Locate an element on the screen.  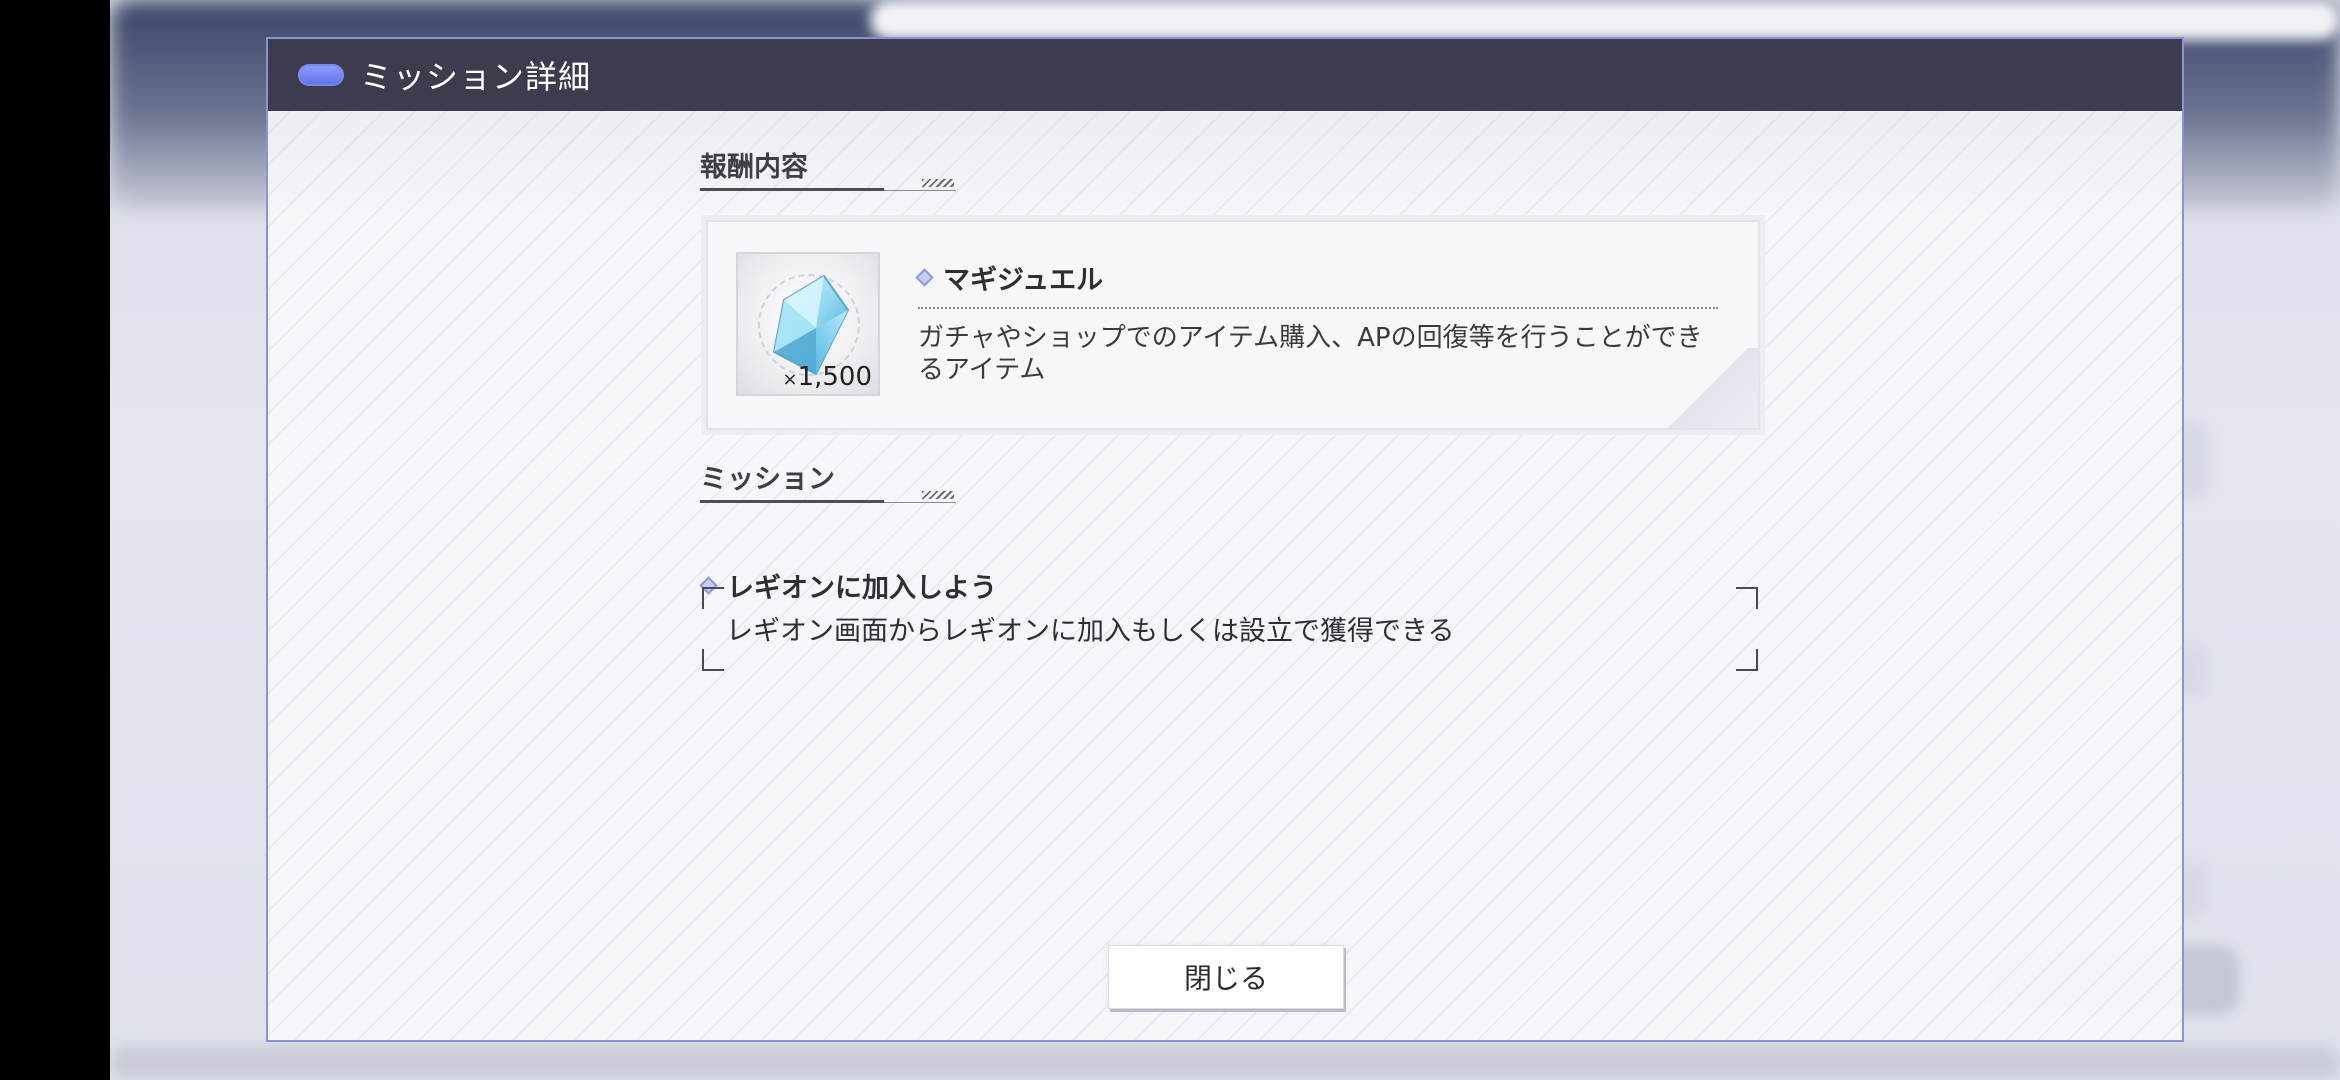
mission-description: レギオン画面からレギオンに加入もしくは設立で獲得できる is located at coordinates (1090, 631).